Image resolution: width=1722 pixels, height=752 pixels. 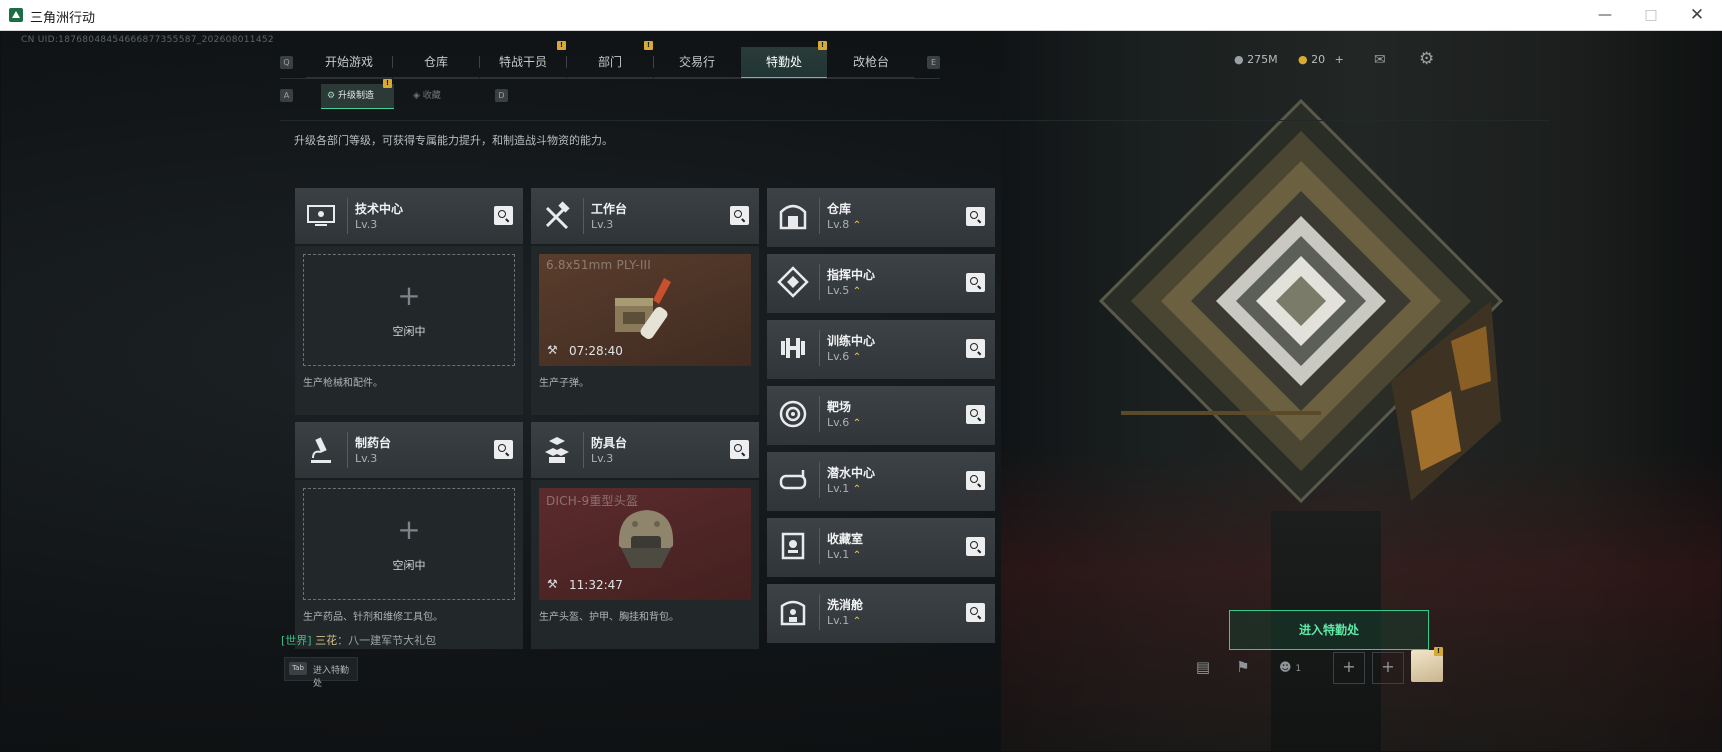 I want to click on workshop-header: 防具台 Lv.3, so click(x=645, y=450).